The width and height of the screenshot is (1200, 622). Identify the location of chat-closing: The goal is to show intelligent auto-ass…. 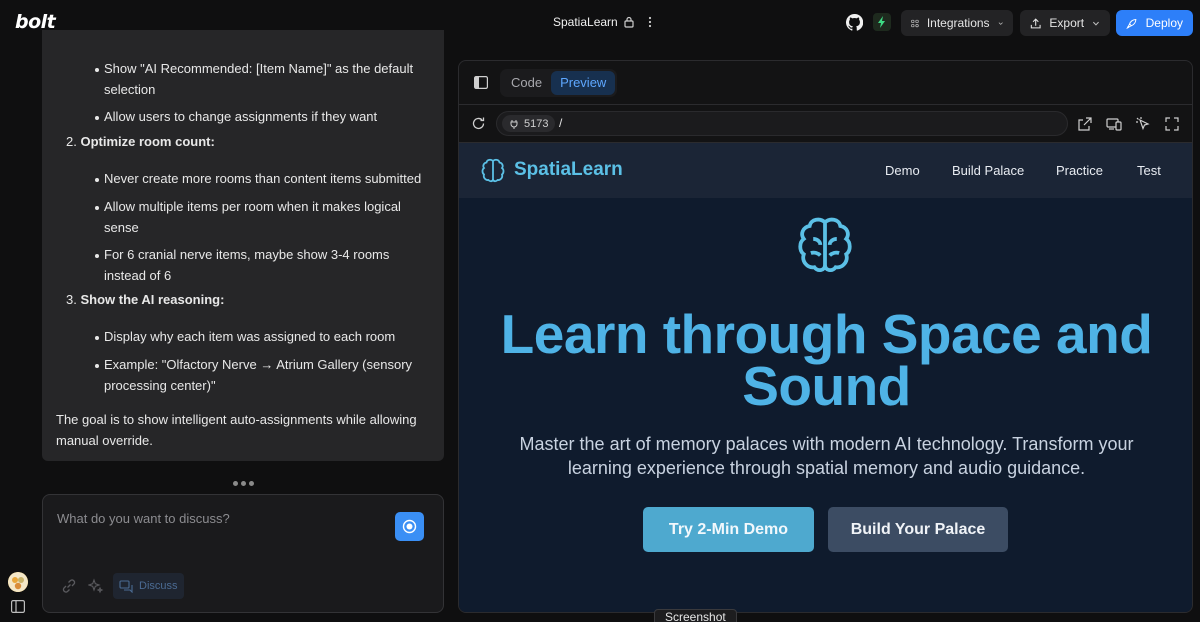
(236, 430).